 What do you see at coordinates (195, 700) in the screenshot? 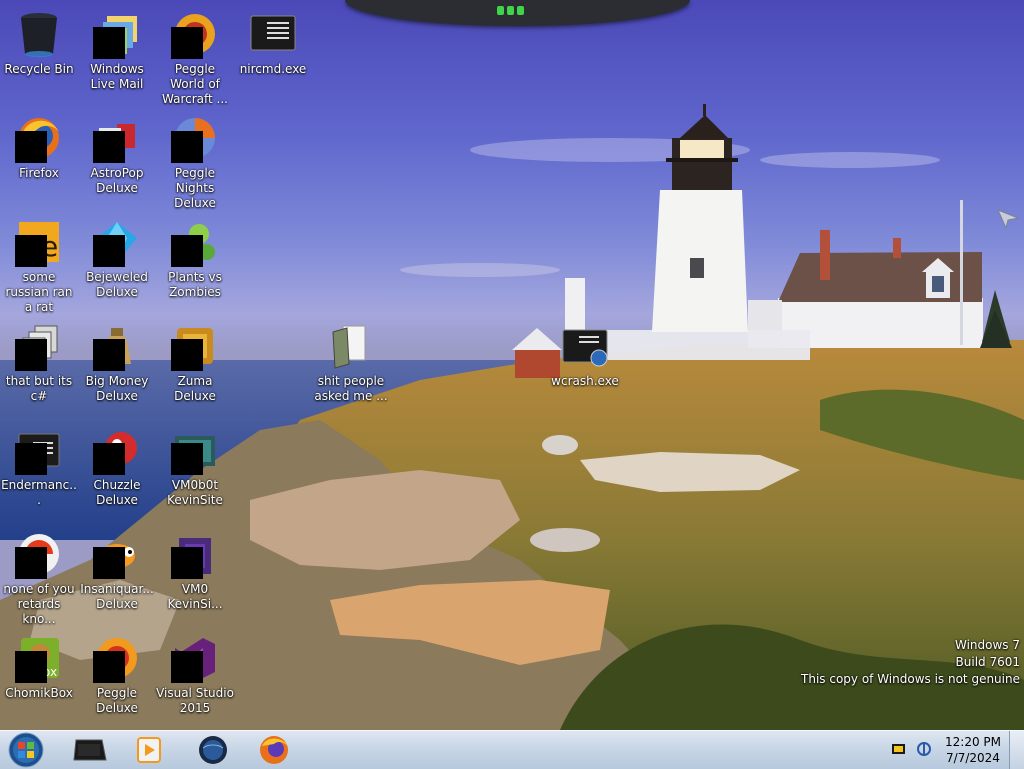
I see `desktop-icon-label: Visual Studio 2015` at bounding box center [195, 700].